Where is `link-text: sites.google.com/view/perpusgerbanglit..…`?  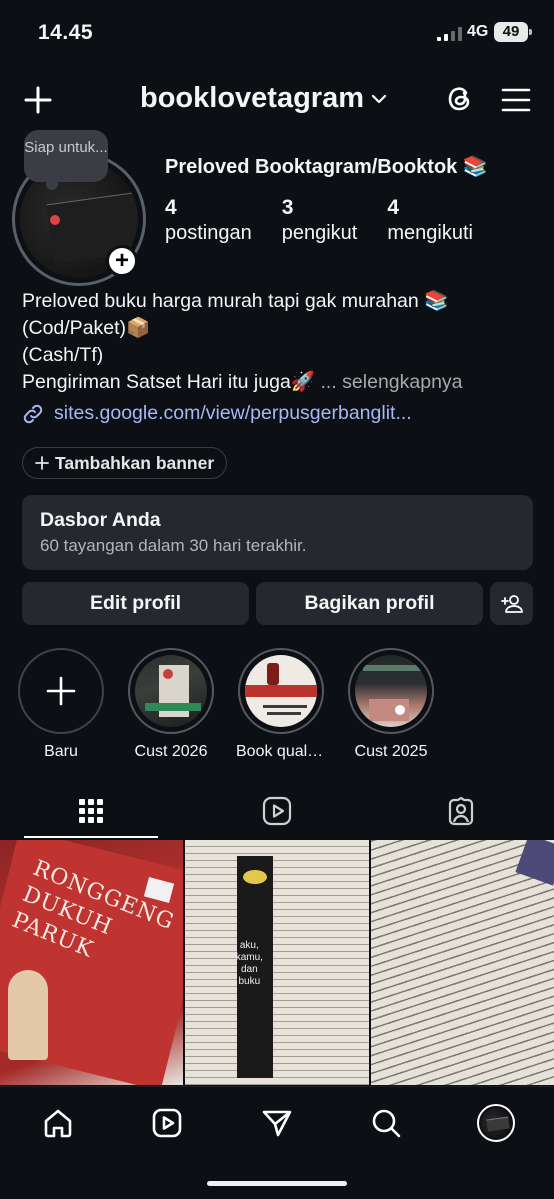 link-text: sites.google.com/view/perpusgerbanglit..… is located at coordinates (233, 413).